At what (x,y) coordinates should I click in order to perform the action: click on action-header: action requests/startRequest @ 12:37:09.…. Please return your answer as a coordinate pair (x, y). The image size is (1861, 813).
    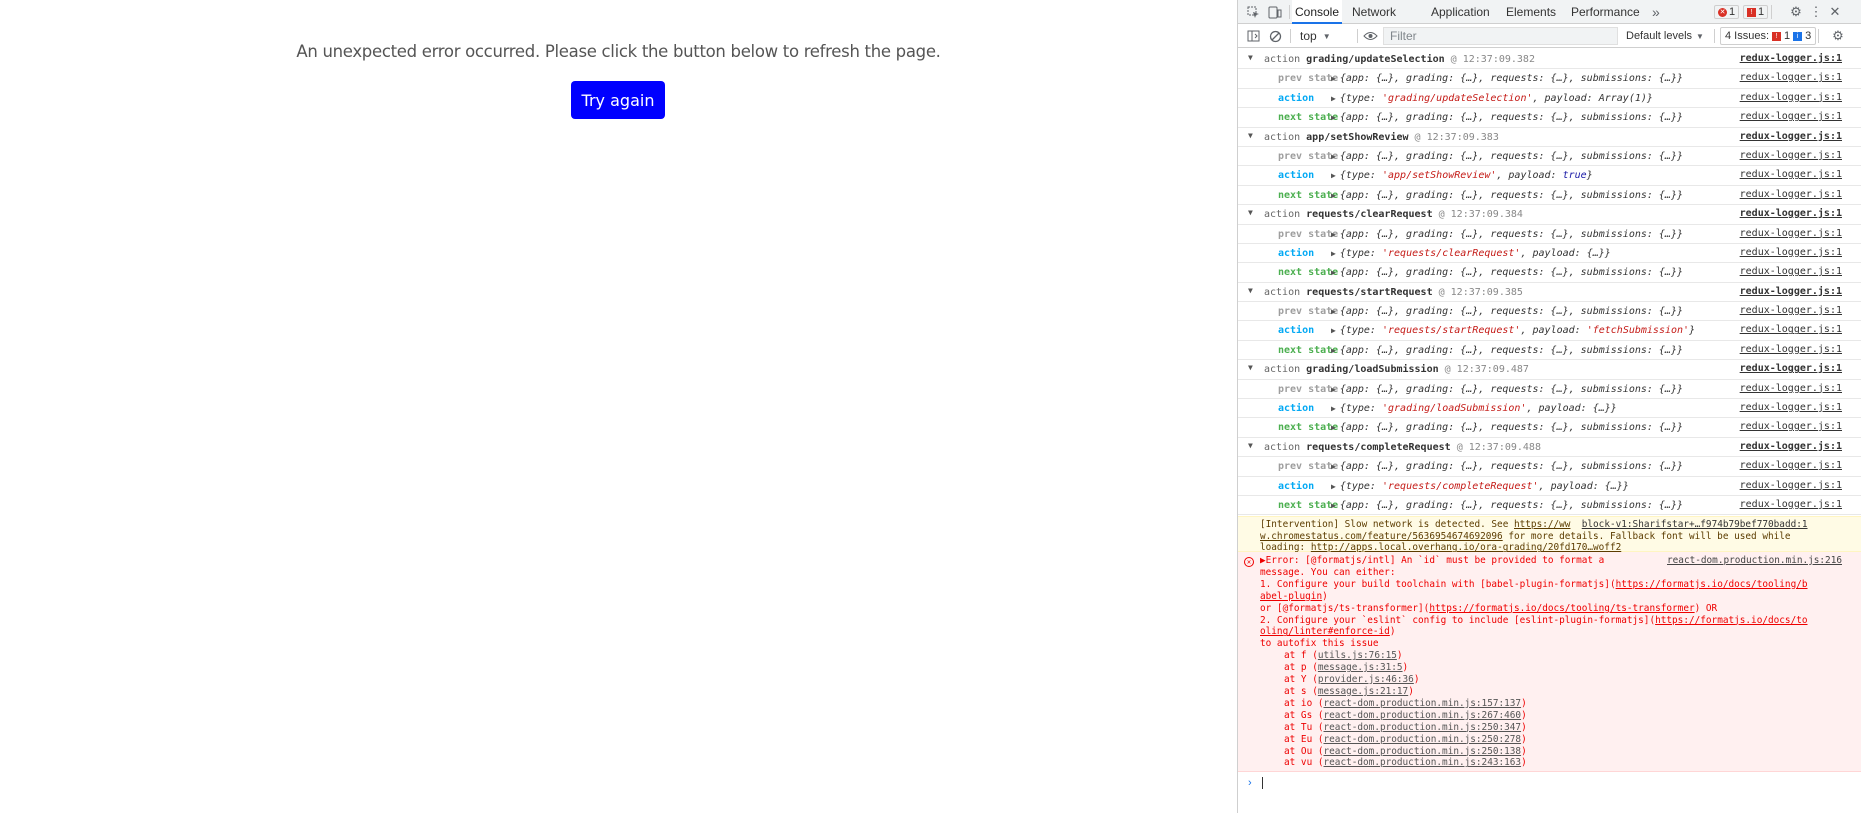
    Looking at the image, I should click on (1393, 292).